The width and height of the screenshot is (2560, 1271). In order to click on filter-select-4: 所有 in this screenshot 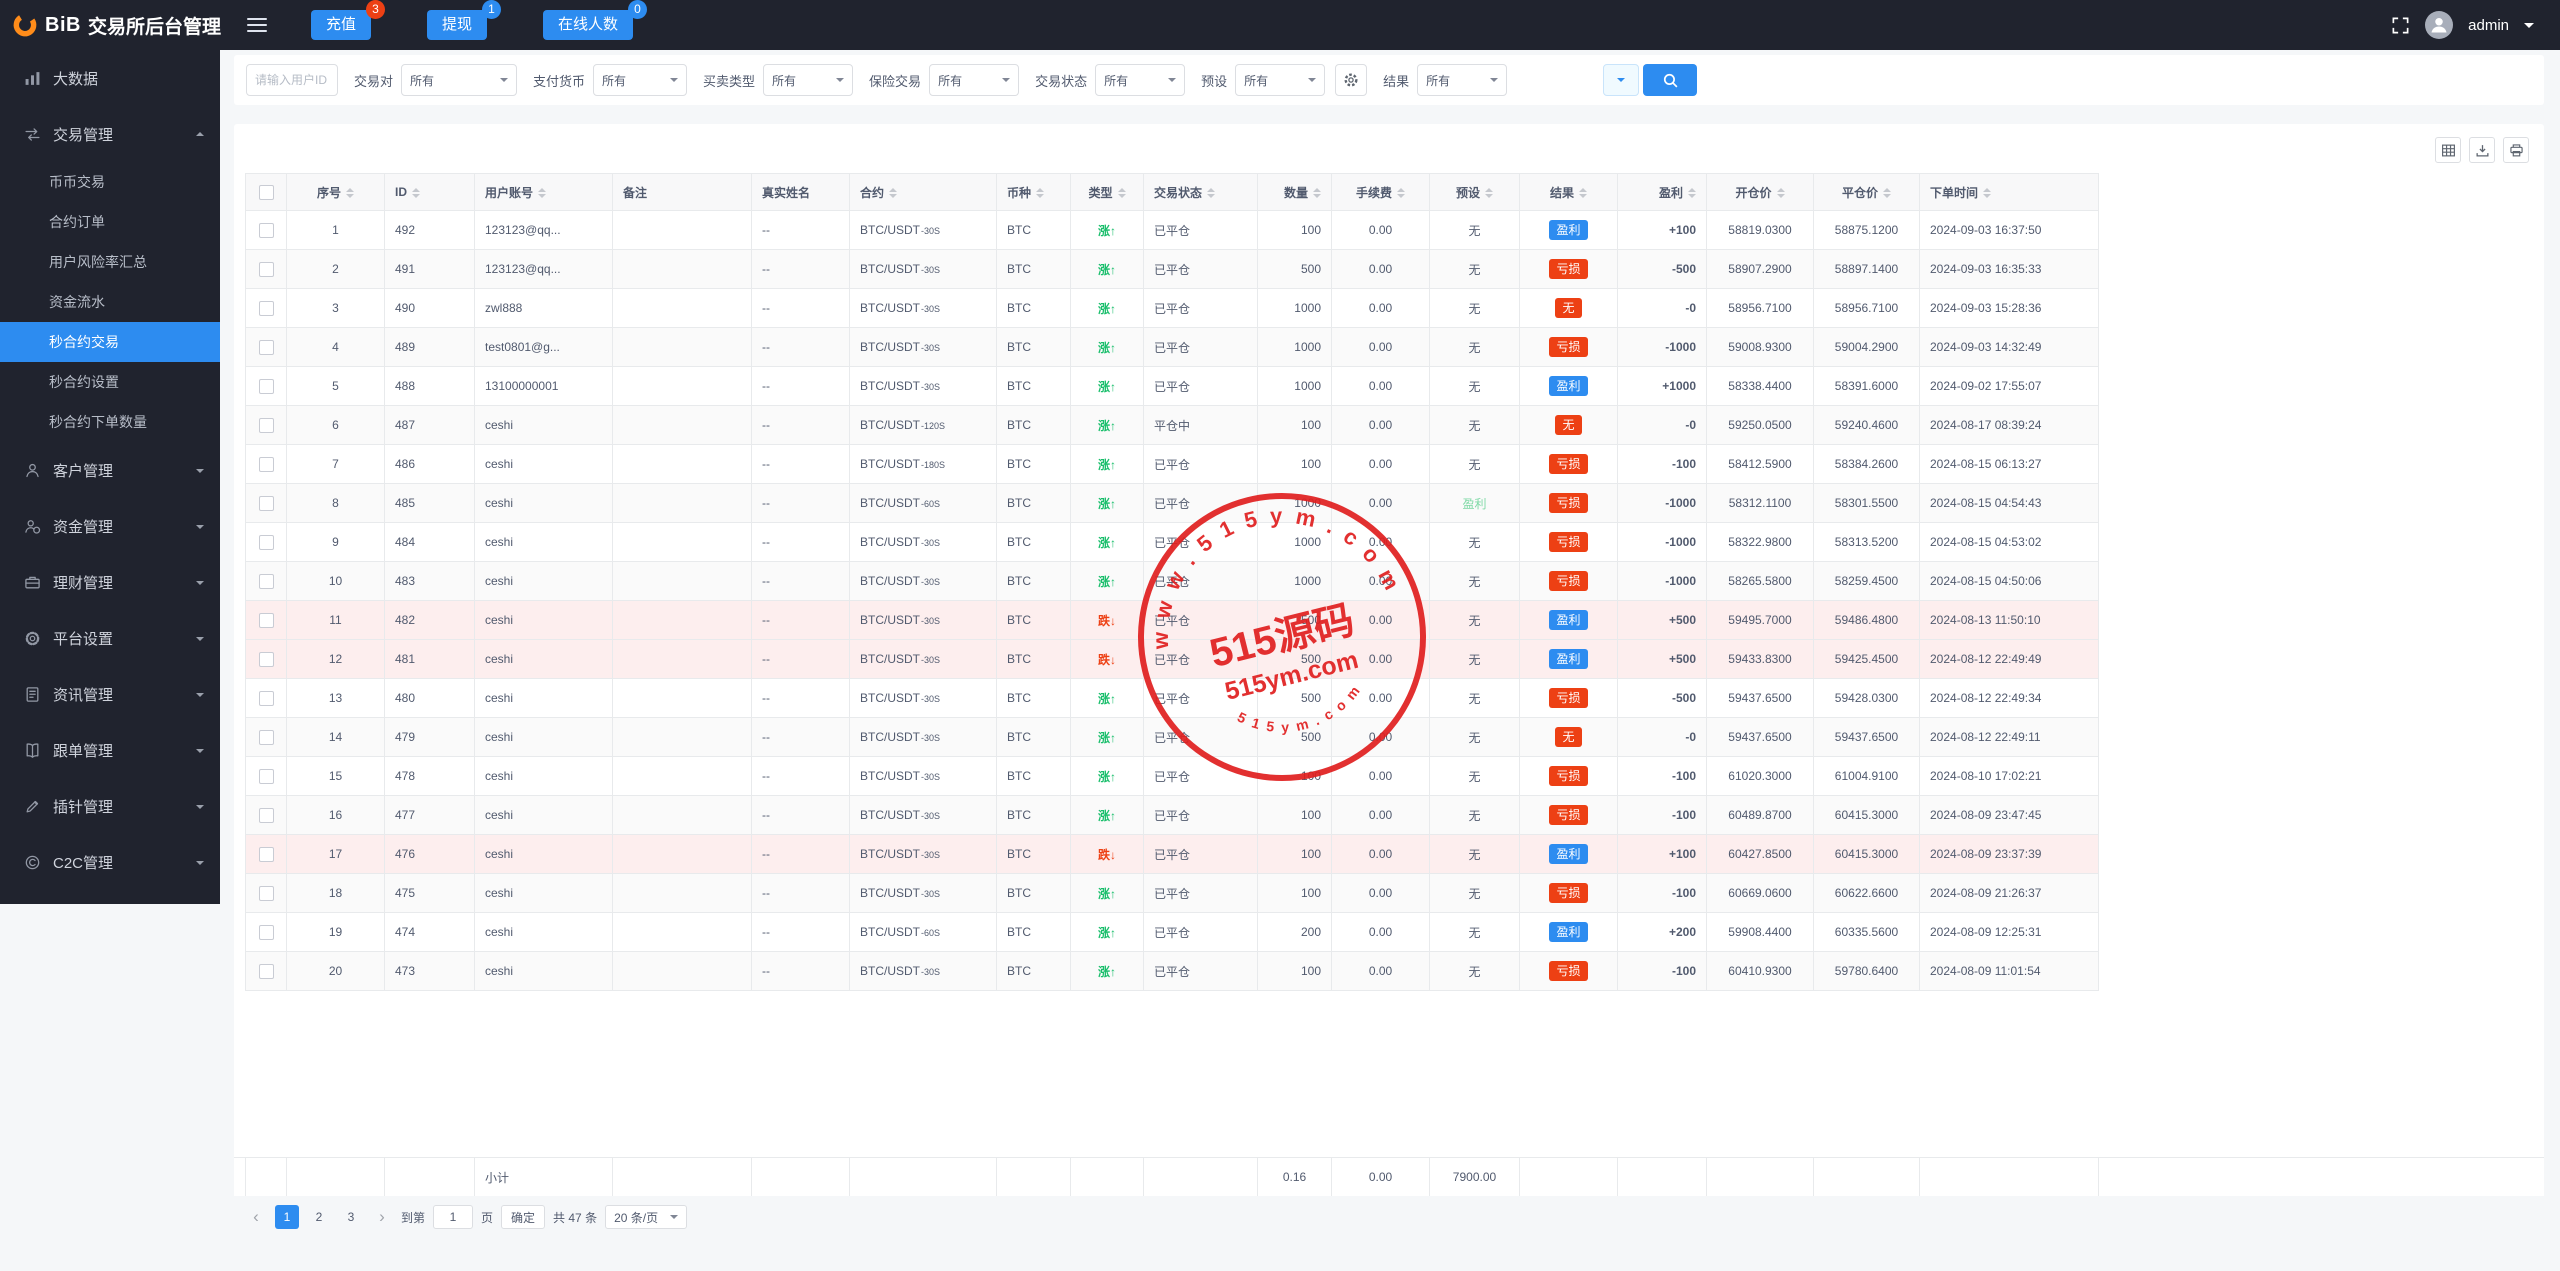, I will do `click(1140, 80)`.